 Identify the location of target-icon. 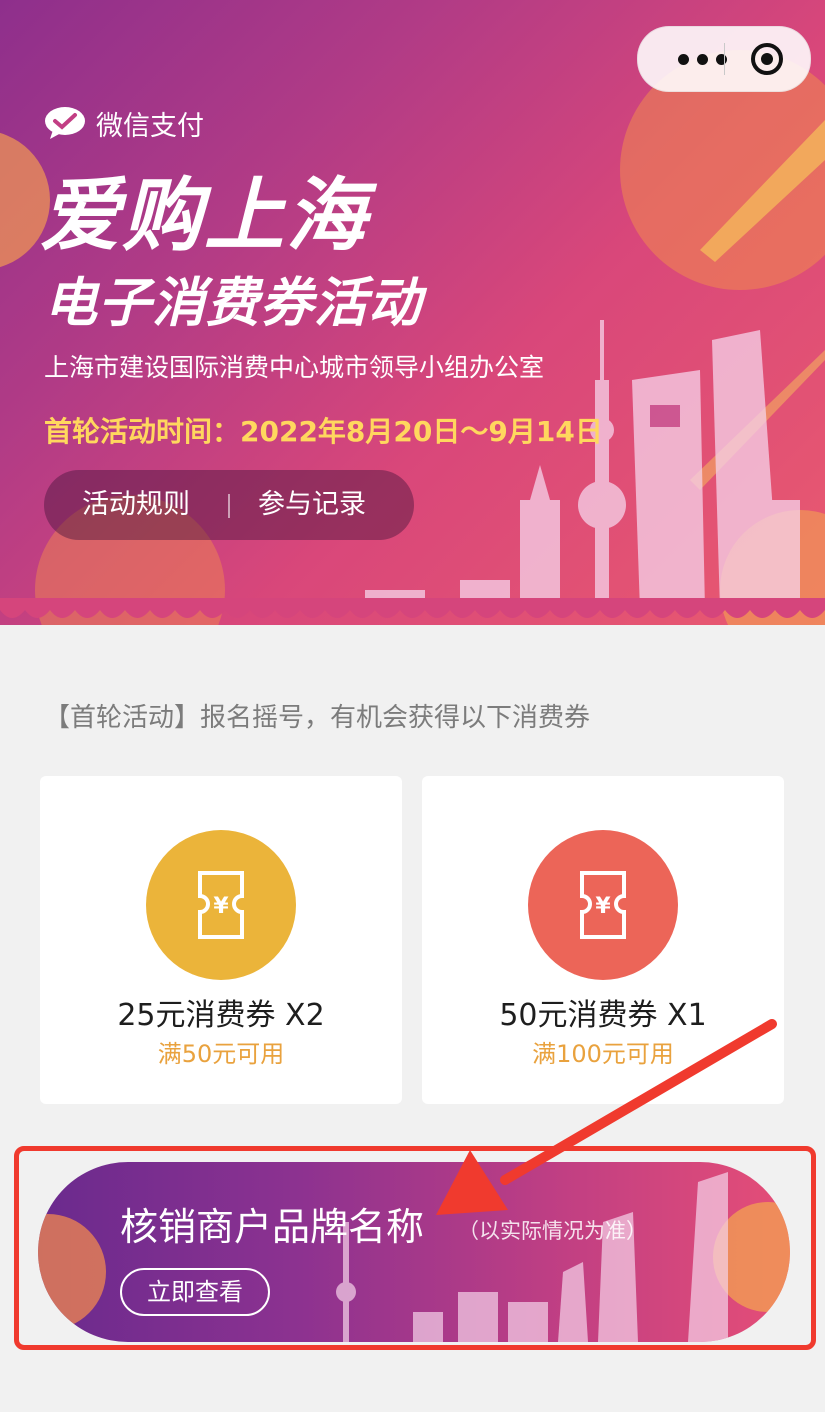
(767, 59).